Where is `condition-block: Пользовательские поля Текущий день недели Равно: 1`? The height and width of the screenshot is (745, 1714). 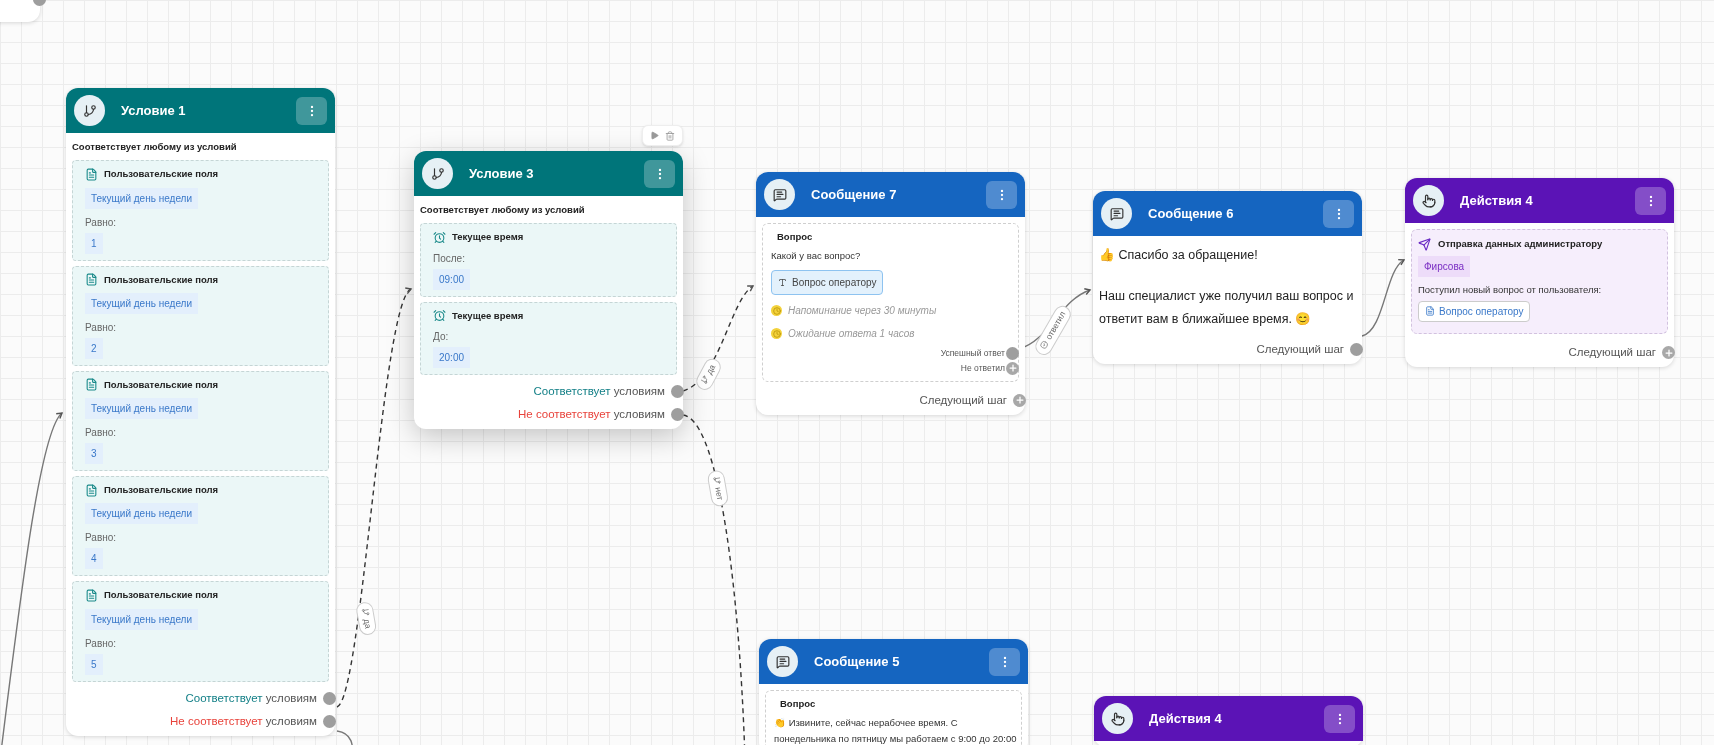
condition-block: Пользовательские поля Текущий день недели Равно: 1 is located at coordinates (200, 210).